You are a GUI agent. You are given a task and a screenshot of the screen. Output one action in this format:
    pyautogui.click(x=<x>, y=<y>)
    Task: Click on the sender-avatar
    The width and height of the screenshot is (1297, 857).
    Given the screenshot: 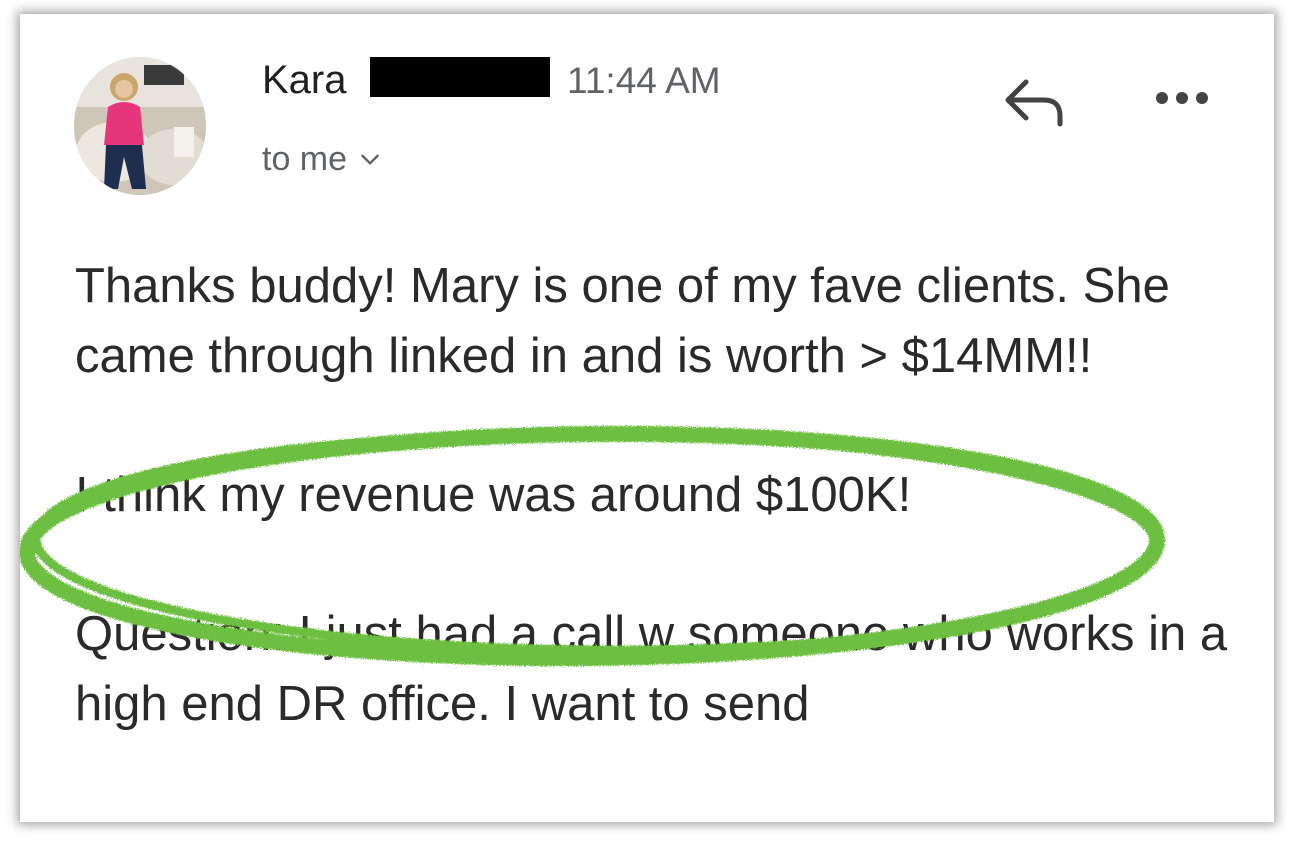 What is the action you would take?
    pyautogui.click(x=140, y=126)
    